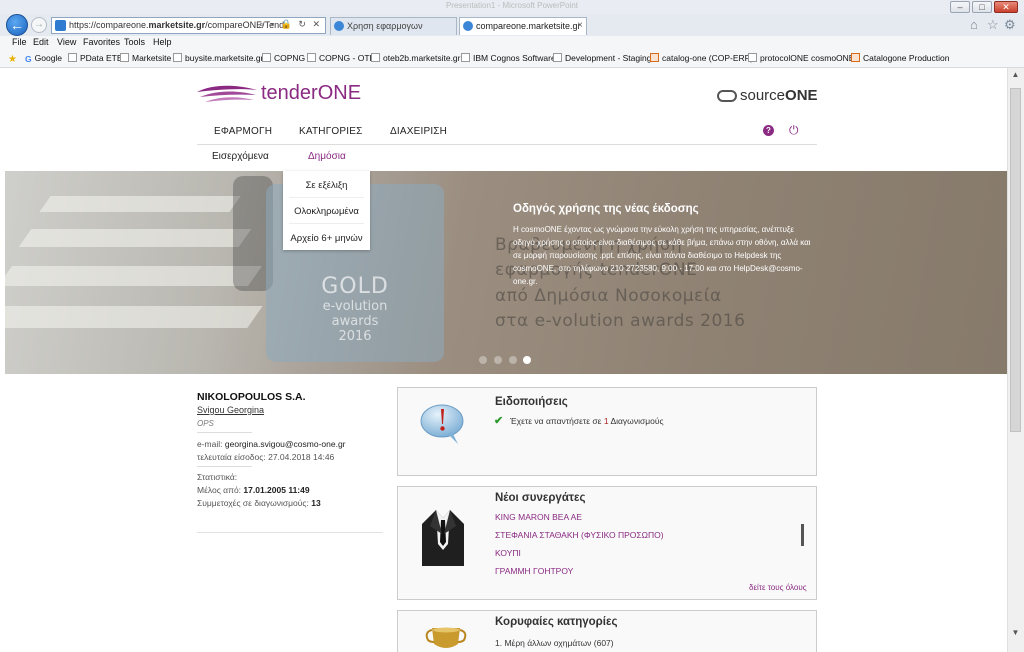  I want to click on nav-divider, so click(507, 144).